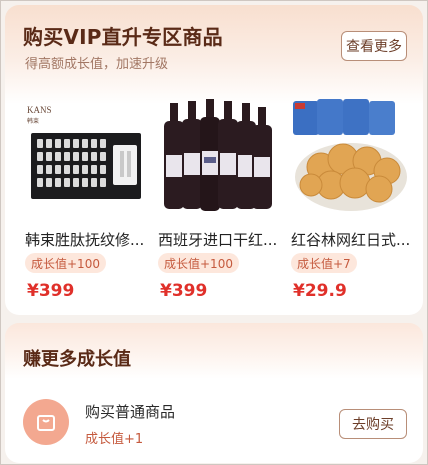 Image resolution: width=428 pixels, height=465 pixels. I want to click on growth-value-badge: 成长值+7, so click(324, 263).